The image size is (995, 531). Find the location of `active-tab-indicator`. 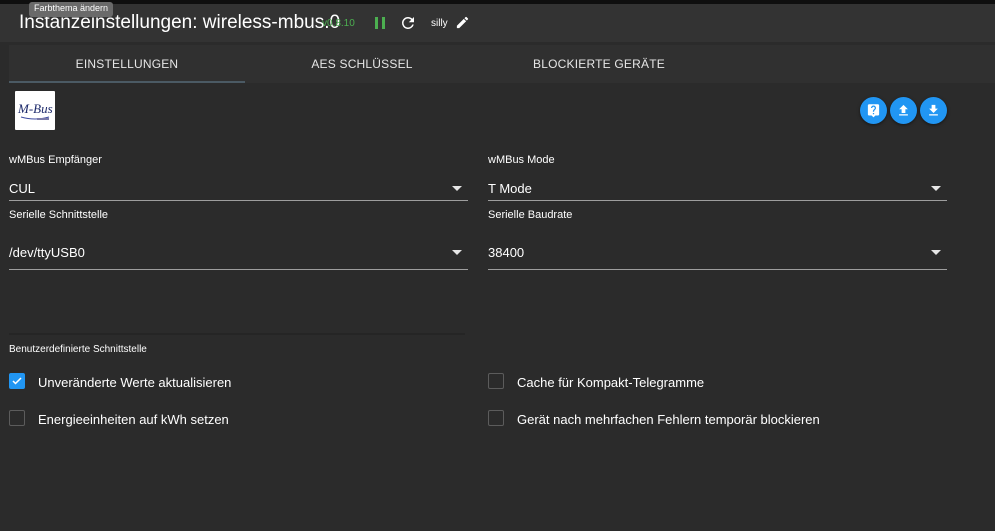

active-tab-indicator is located at coordinates (127, 82).